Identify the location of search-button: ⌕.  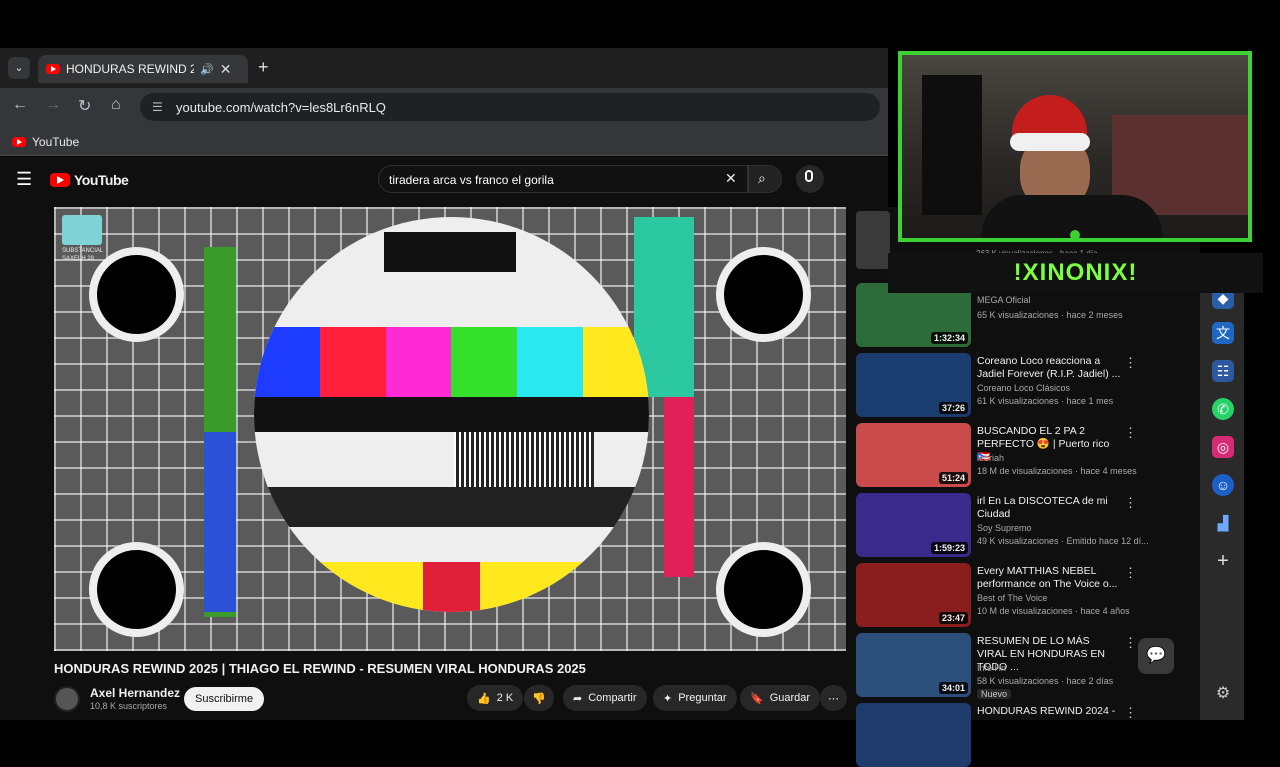
(765, 179).